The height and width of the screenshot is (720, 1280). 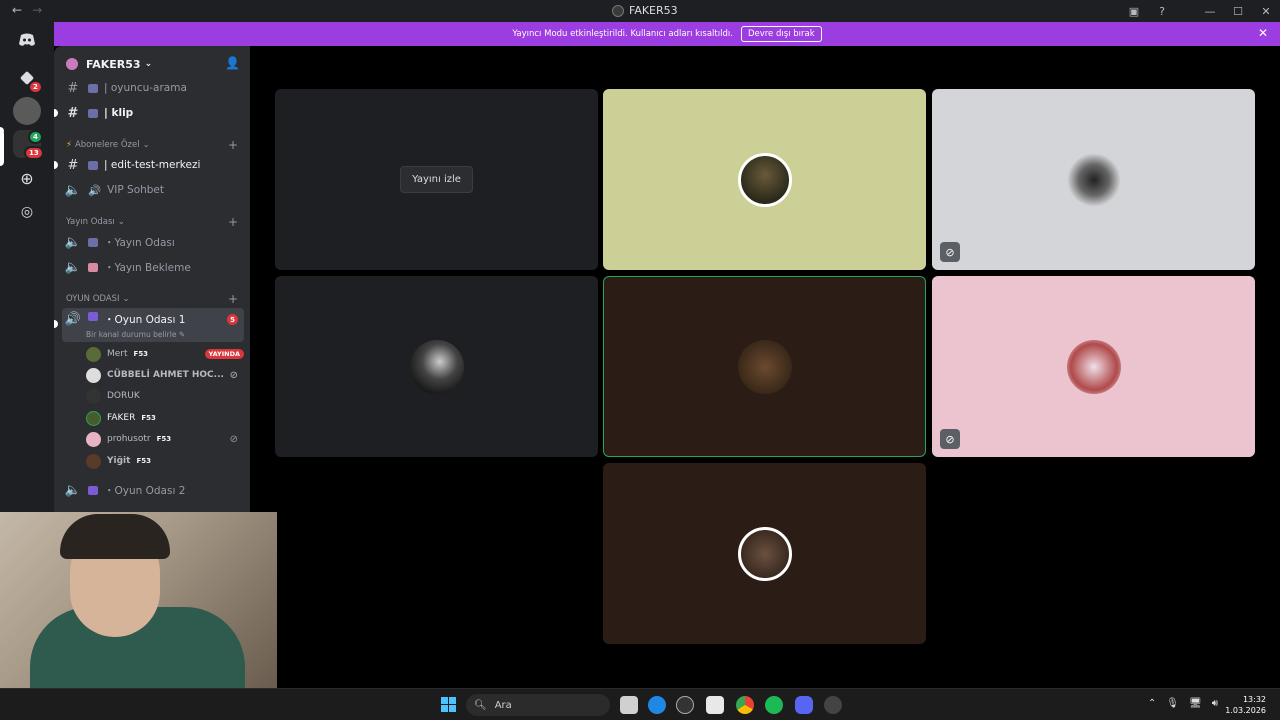 What do you see at coordinates (1263, 33) in the screenshot?
I see `close-banner-icon: ✕` at bounding box center [1263, 33].